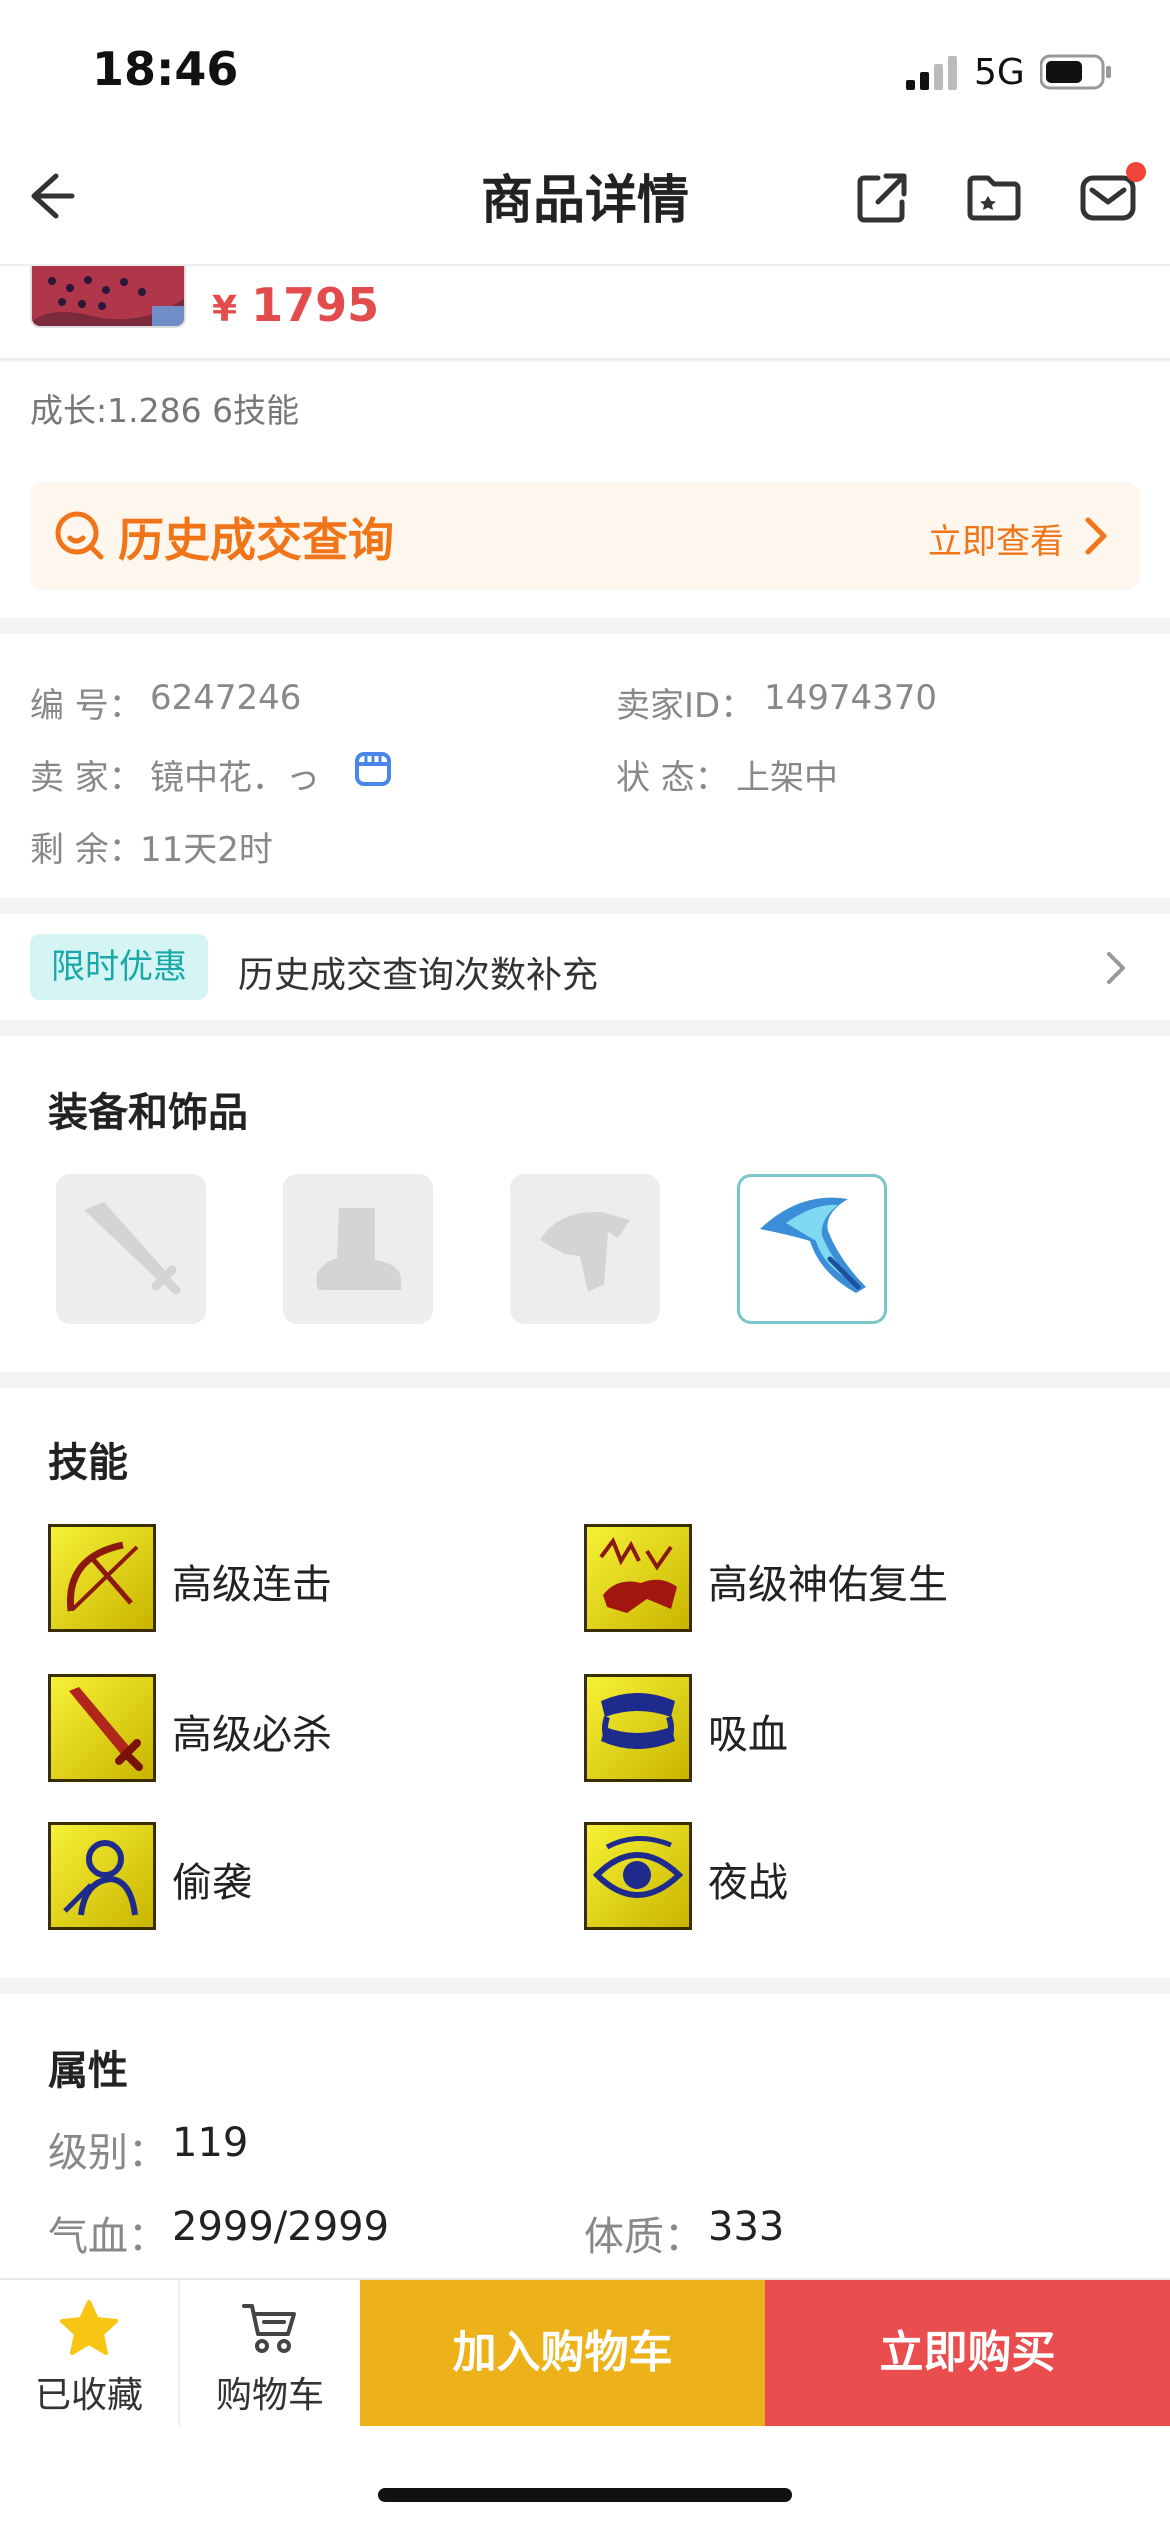 The image size is (1170, 2532). I want to click on equipment-title: 装备和饰品, so click(148, 1113).